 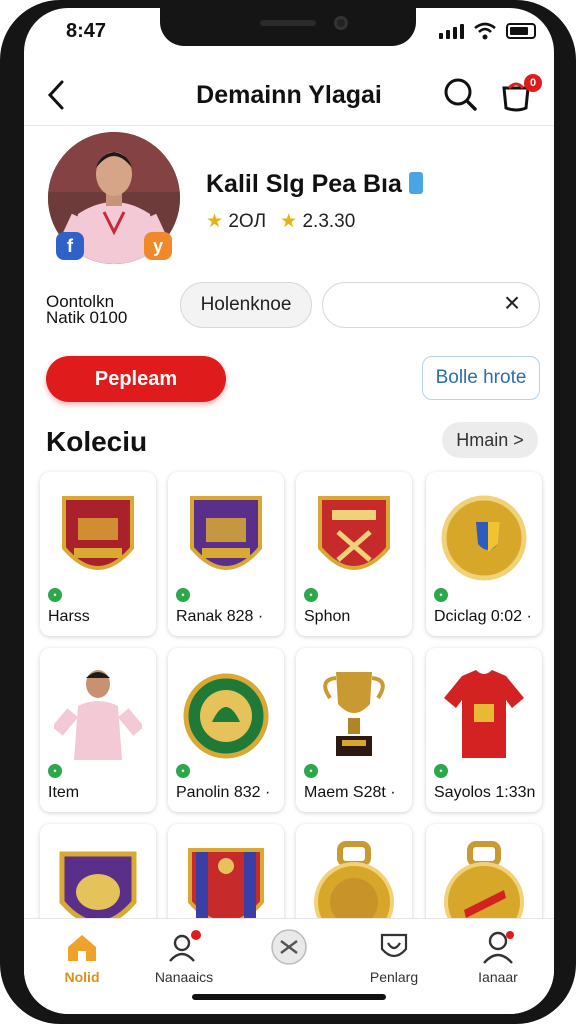 I want to click on collection-card: • Panolin 832 ·, so click(x=226, y=730).